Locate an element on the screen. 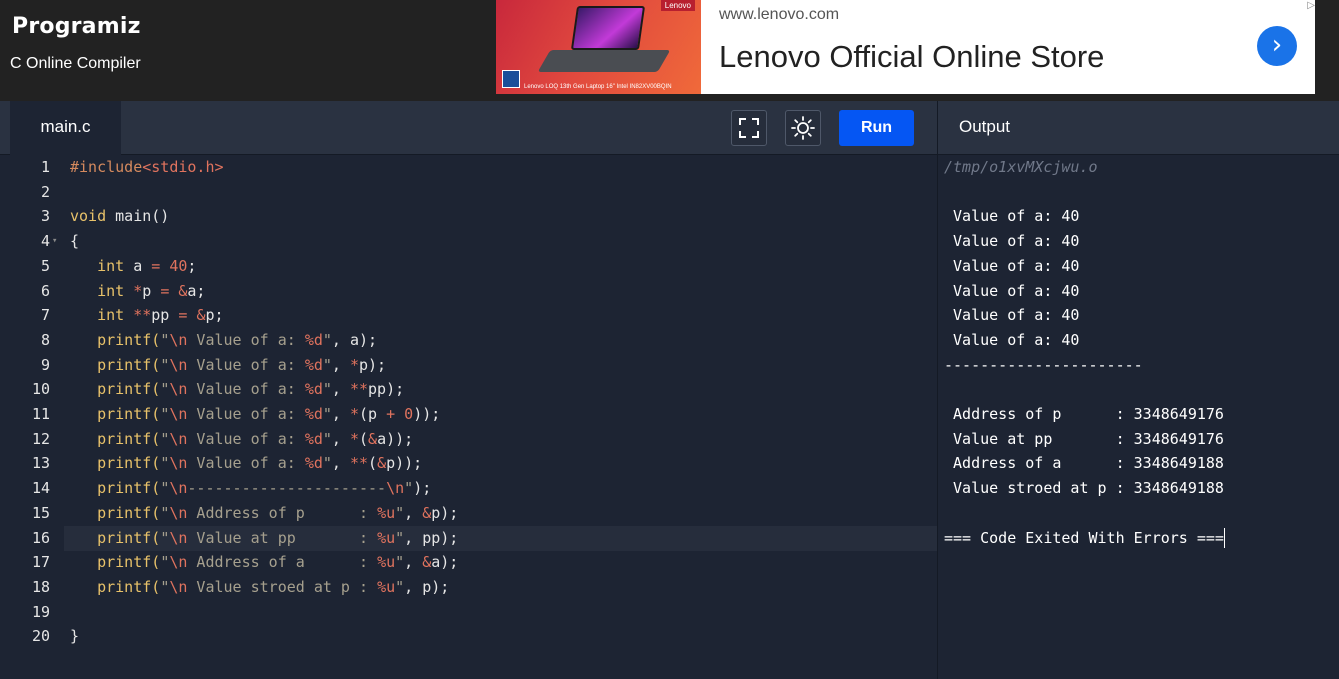 Image resolution: width=1339 pixels, height=679 pixels. code-line: } is located at coordinates (74, 636).